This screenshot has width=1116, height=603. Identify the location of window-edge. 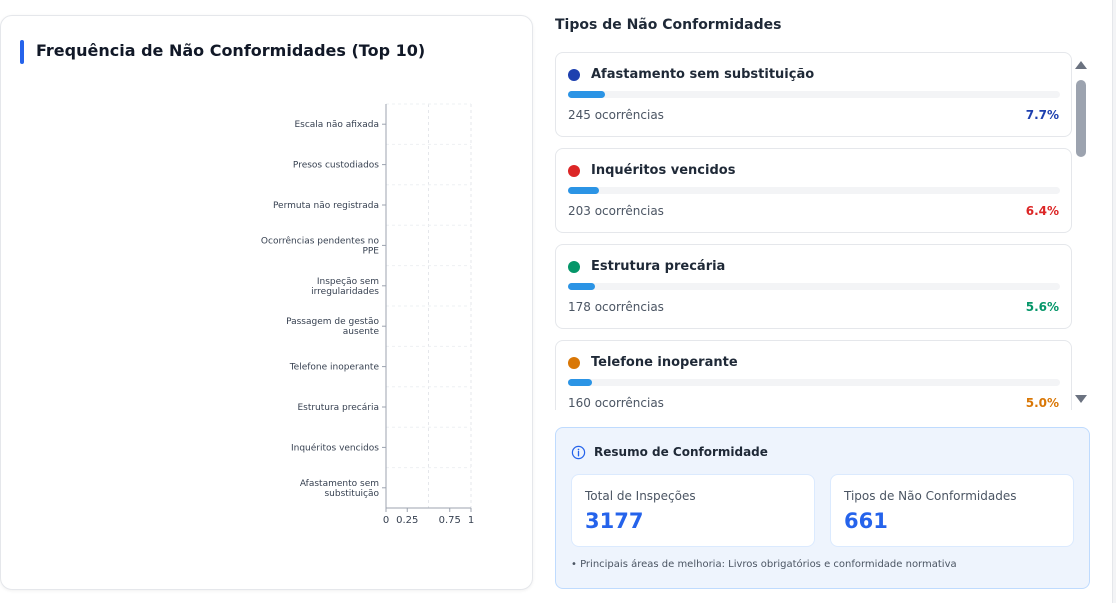
(1114, 301).